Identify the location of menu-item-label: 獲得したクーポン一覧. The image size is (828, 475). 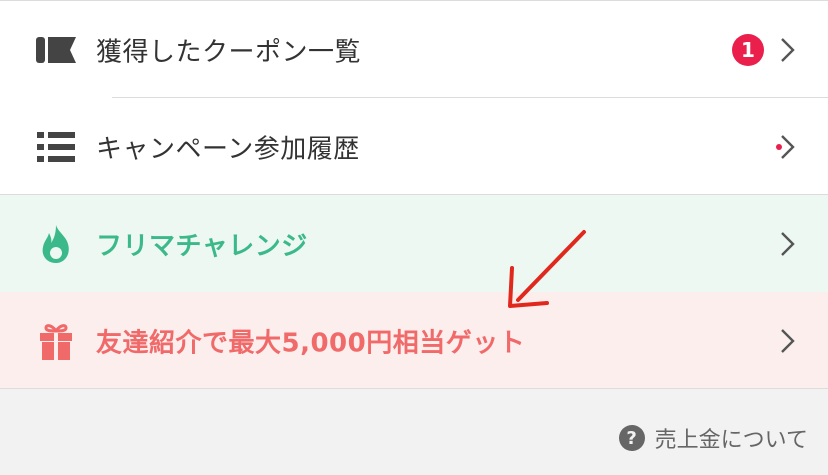
(229, 52).